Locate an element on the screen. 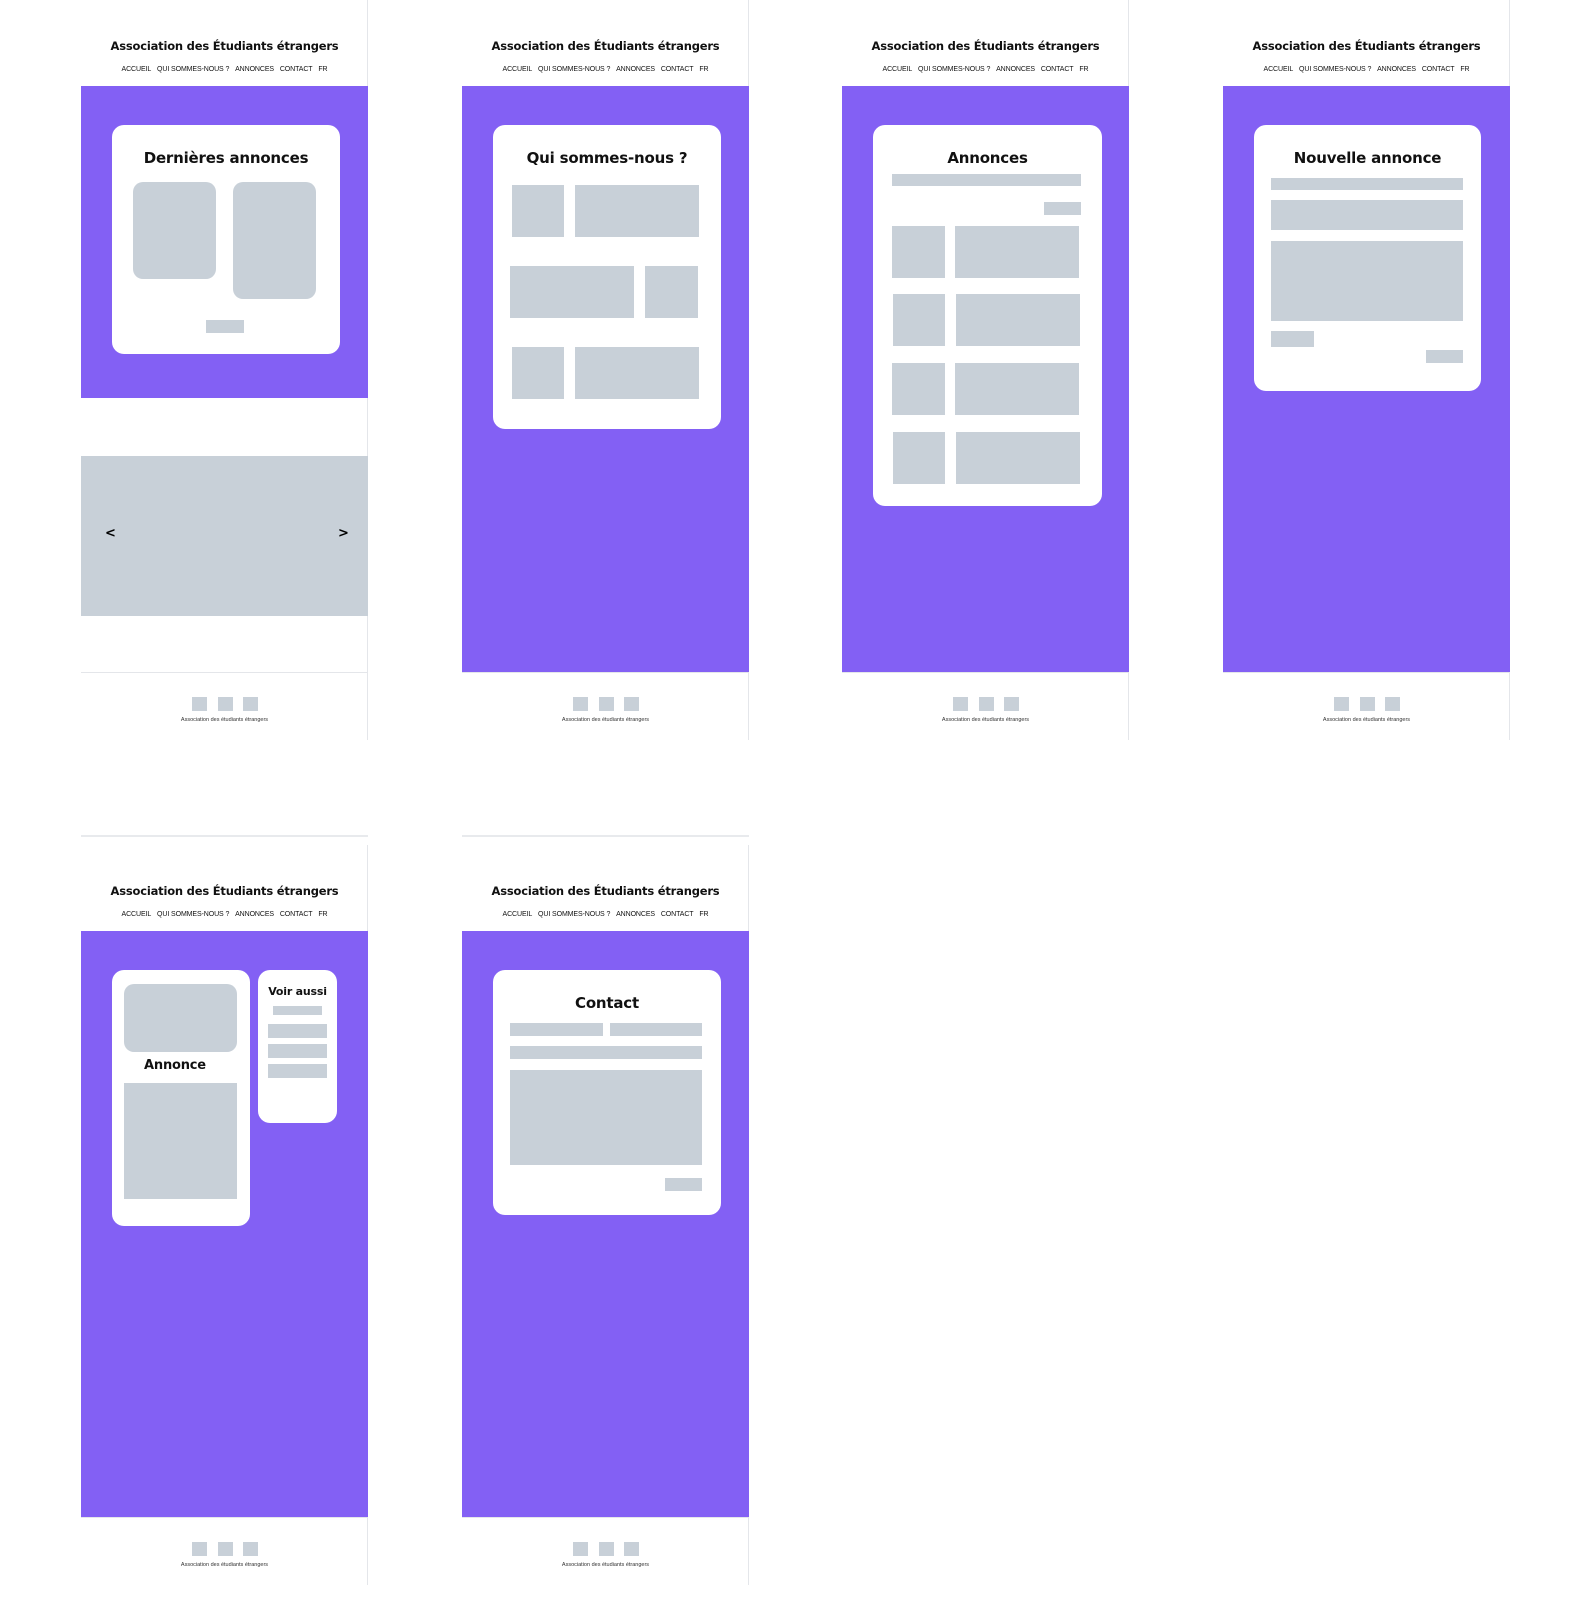 The image size is (1584, 1616). hero-section: Dernières annonces is located at coordinates (224, 242).